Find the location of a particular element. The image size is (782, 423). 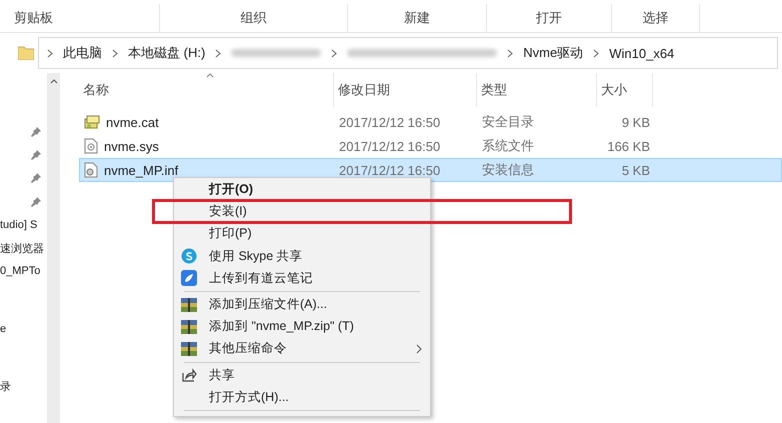

menu-item: 安装(I) is located at coordinates (302, 212).